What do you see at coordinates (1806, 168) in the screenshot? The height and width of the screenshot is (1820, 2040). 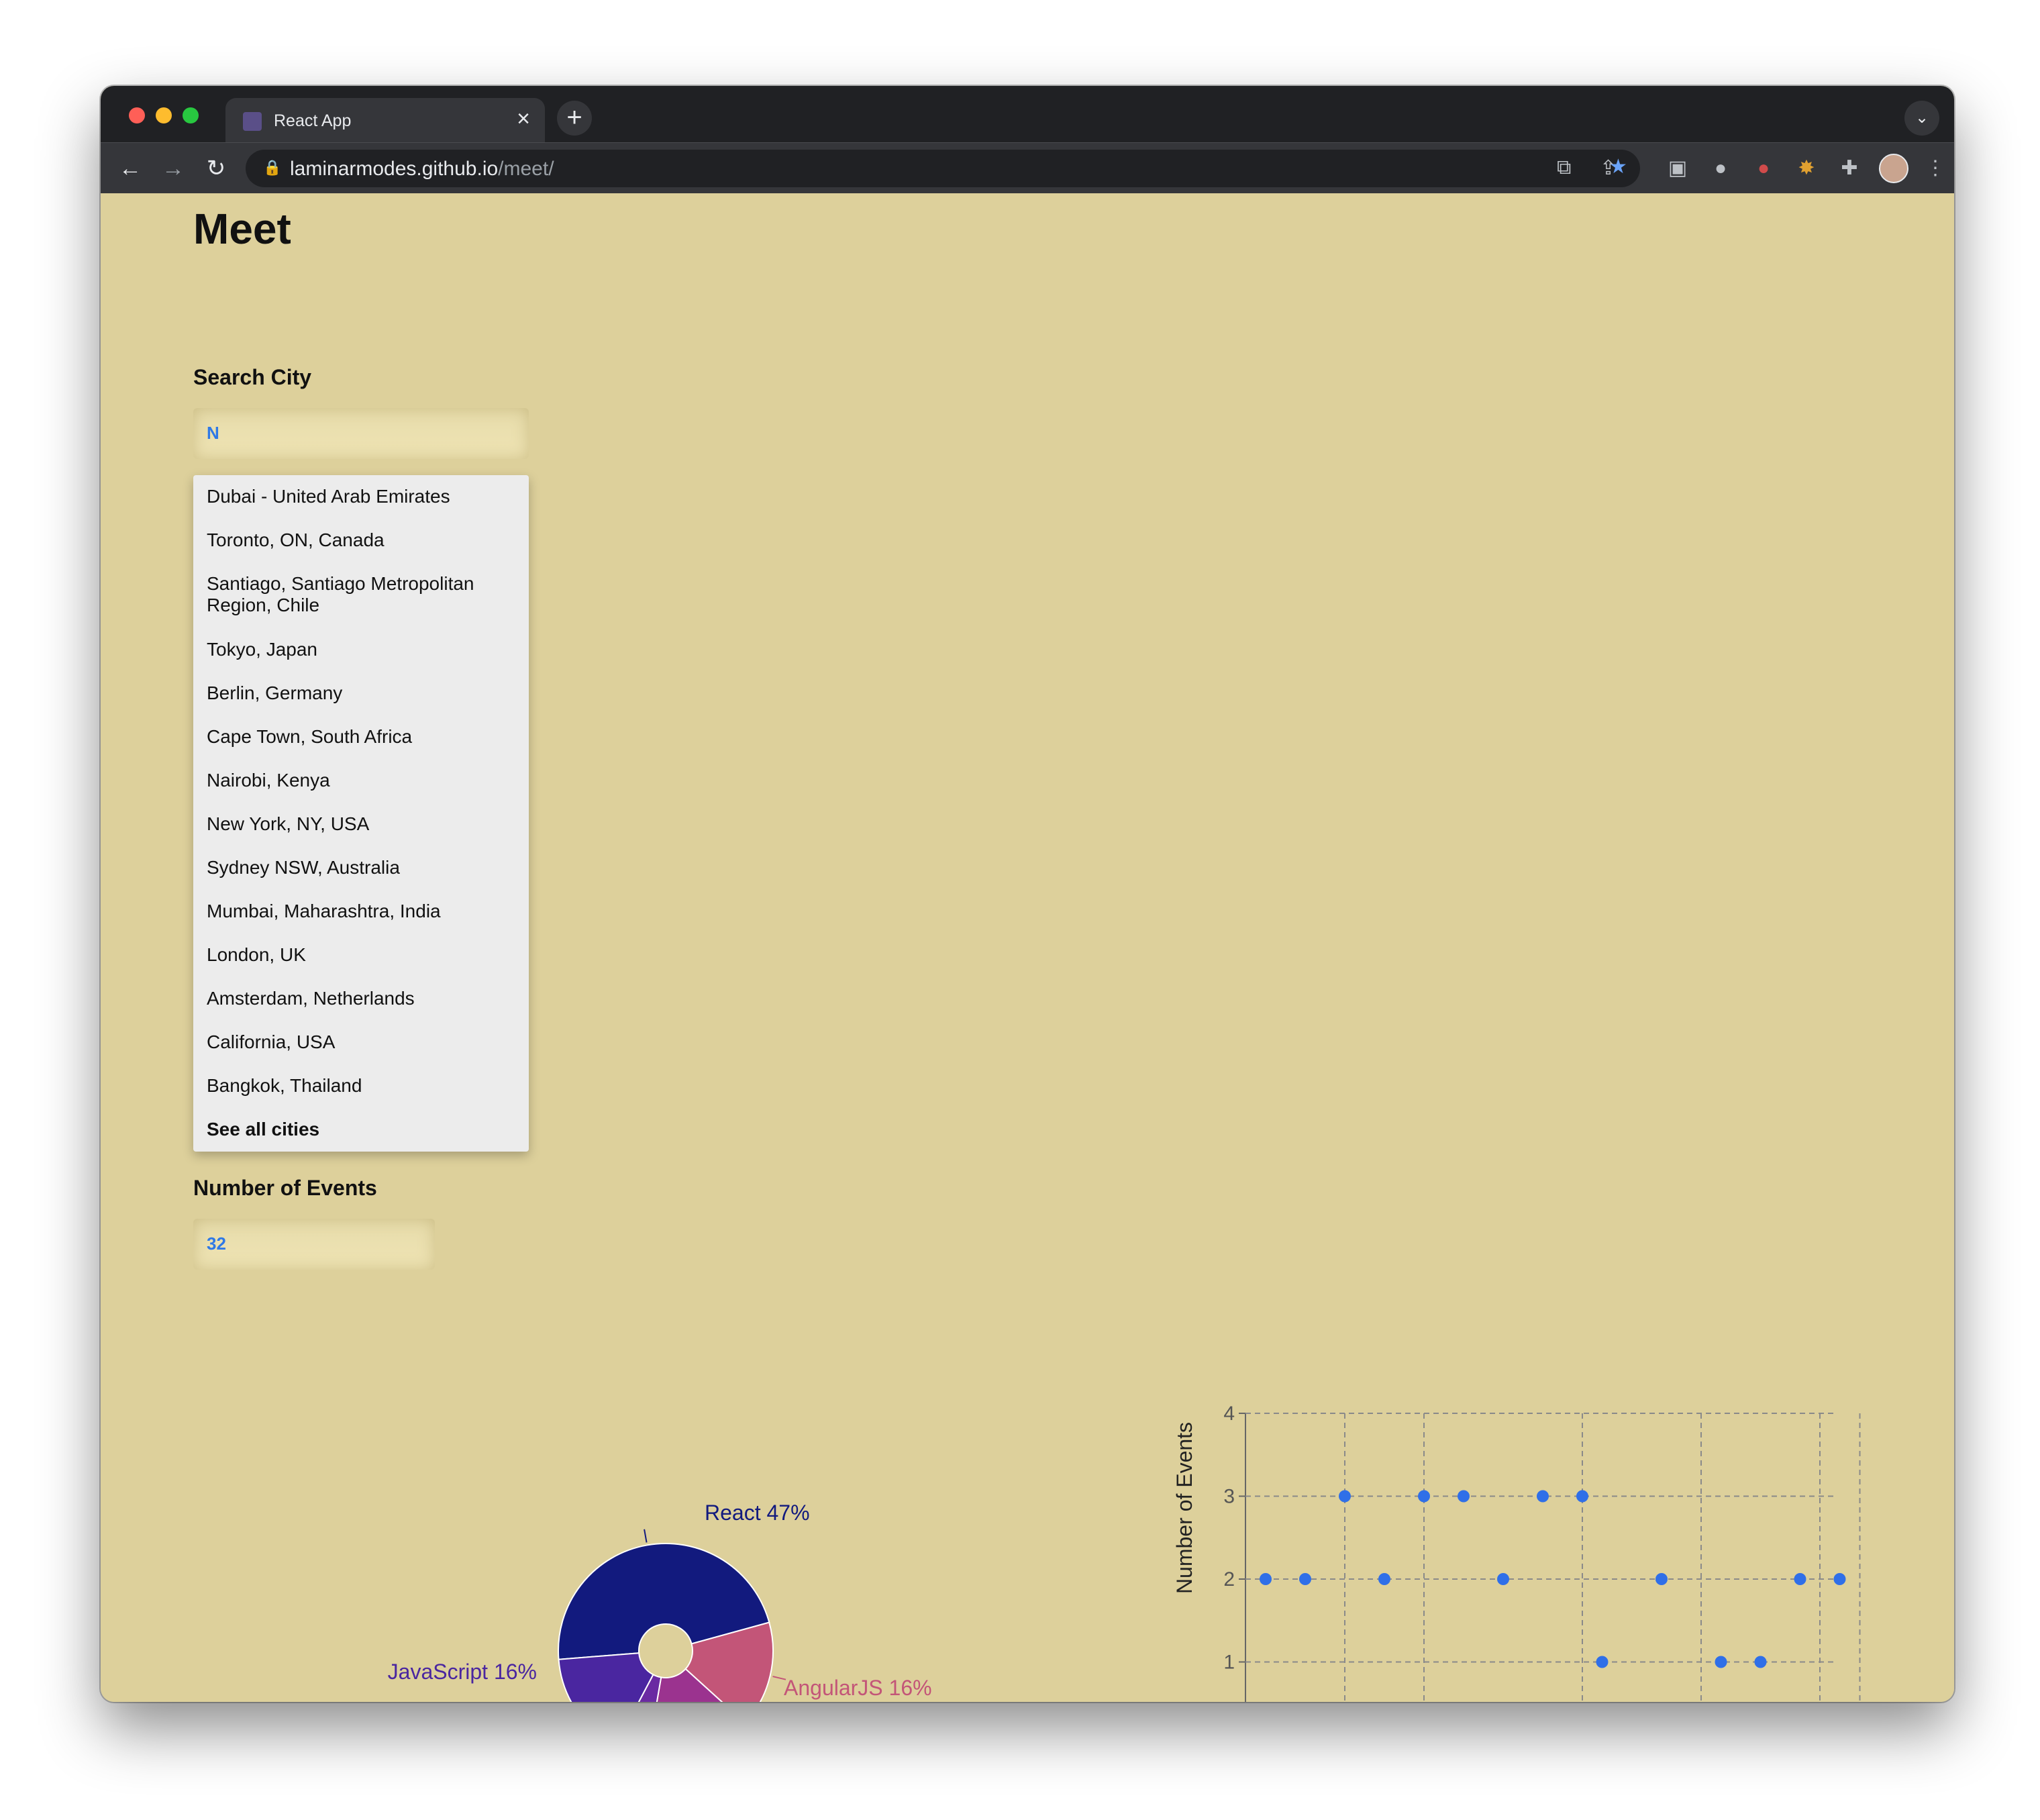 I see `extension-4-icon: ✸` at bounding box center [1806, 168].